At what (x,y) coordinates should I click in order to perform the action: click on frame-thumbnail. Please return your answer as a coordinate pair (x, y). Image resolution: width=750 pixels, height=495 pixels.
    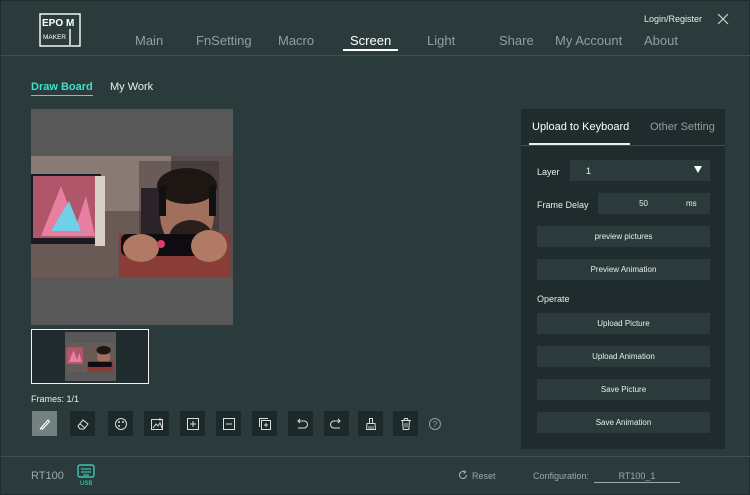
    Looking at the image, I should click on (90, 356).